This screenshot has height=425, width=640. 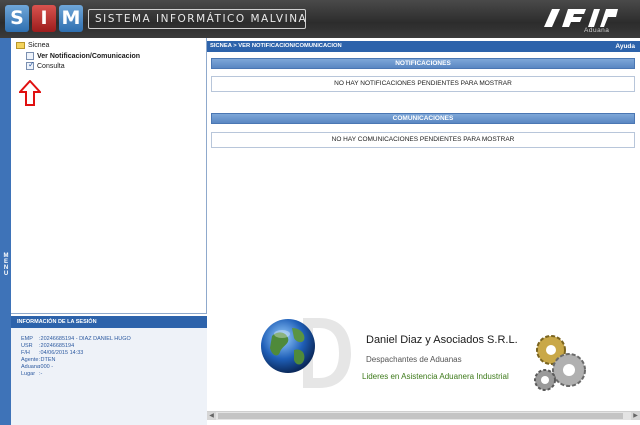 What do you see at coordinates (288, 346) in the screenshot?
I see `globe-icon` at bounding box center [288, 346].